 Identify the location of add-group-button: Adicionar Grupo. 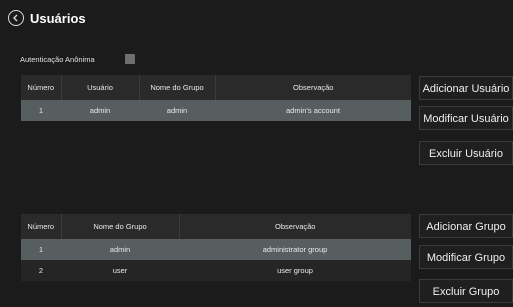
(466, 226).